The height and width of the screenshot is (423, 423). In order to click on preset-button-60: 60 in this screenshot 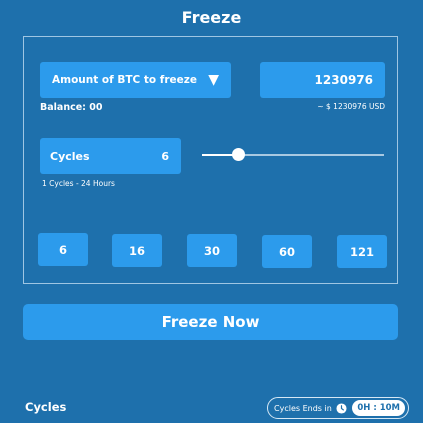, I will do `click(287, 251)`.